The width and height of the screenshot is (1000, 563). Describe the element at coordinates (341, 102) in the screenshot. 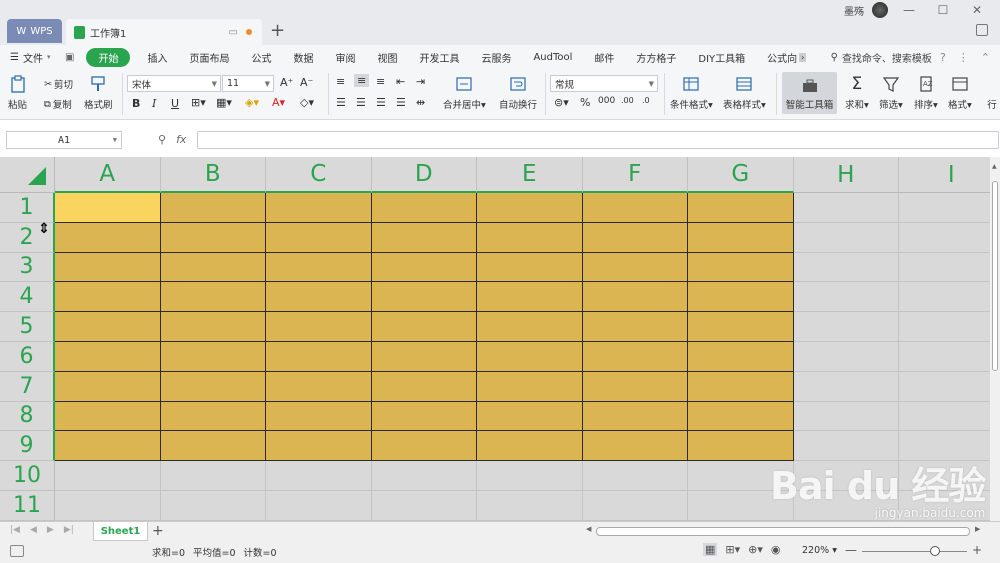

I see `align-left-icon: ☰` at that location.